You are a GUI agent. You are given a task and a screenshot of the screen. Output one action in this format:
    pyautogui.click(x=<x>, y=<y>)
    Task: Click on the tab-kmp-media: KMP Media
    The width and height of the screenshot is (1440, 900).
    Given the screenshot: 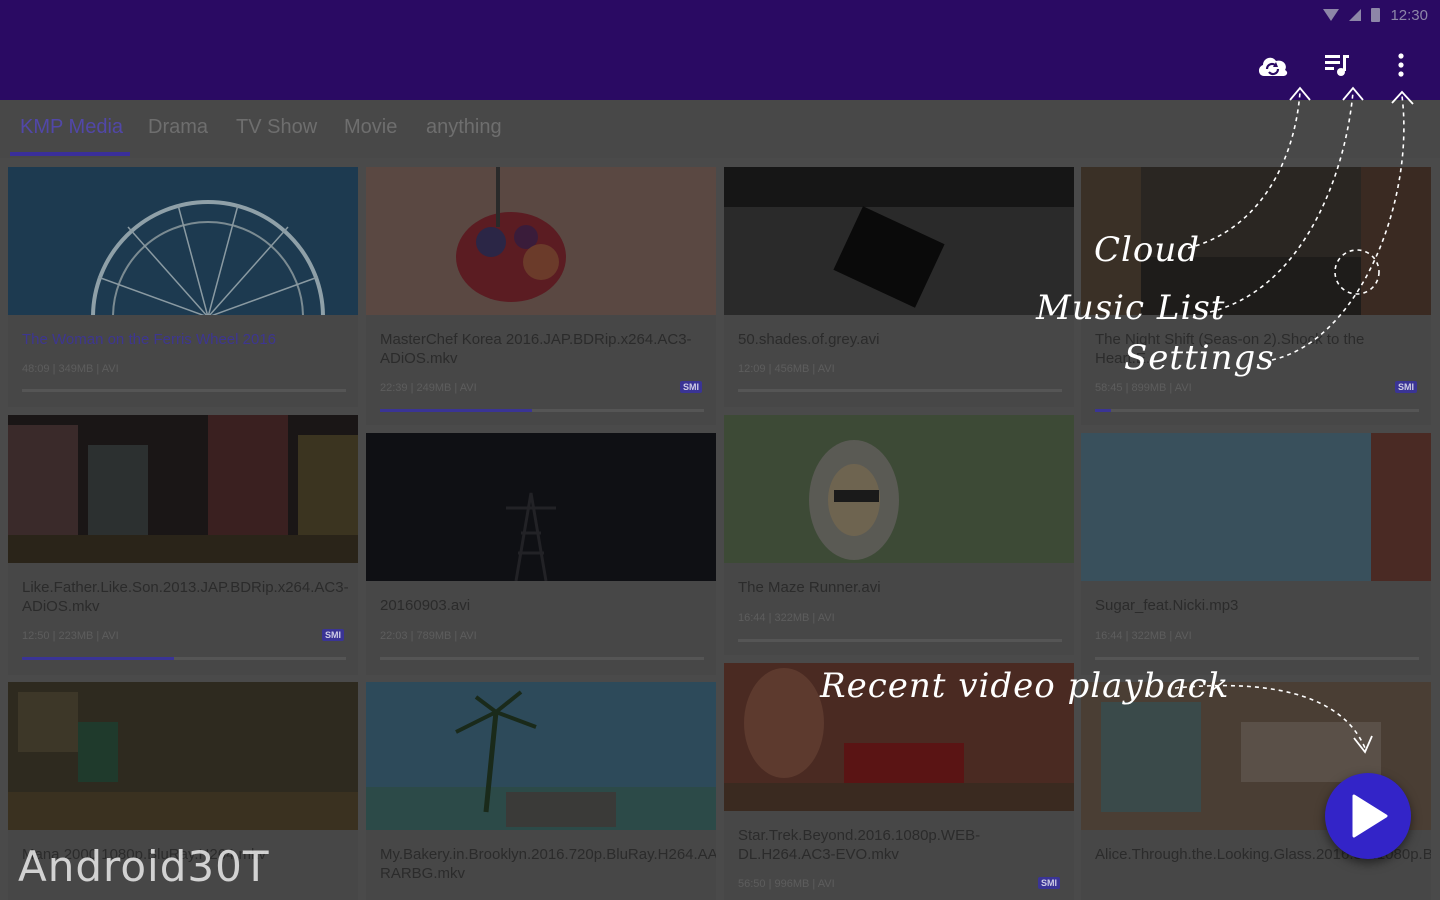 What is the action you would take?
    pyautogui.click(x=71, y=127)
    